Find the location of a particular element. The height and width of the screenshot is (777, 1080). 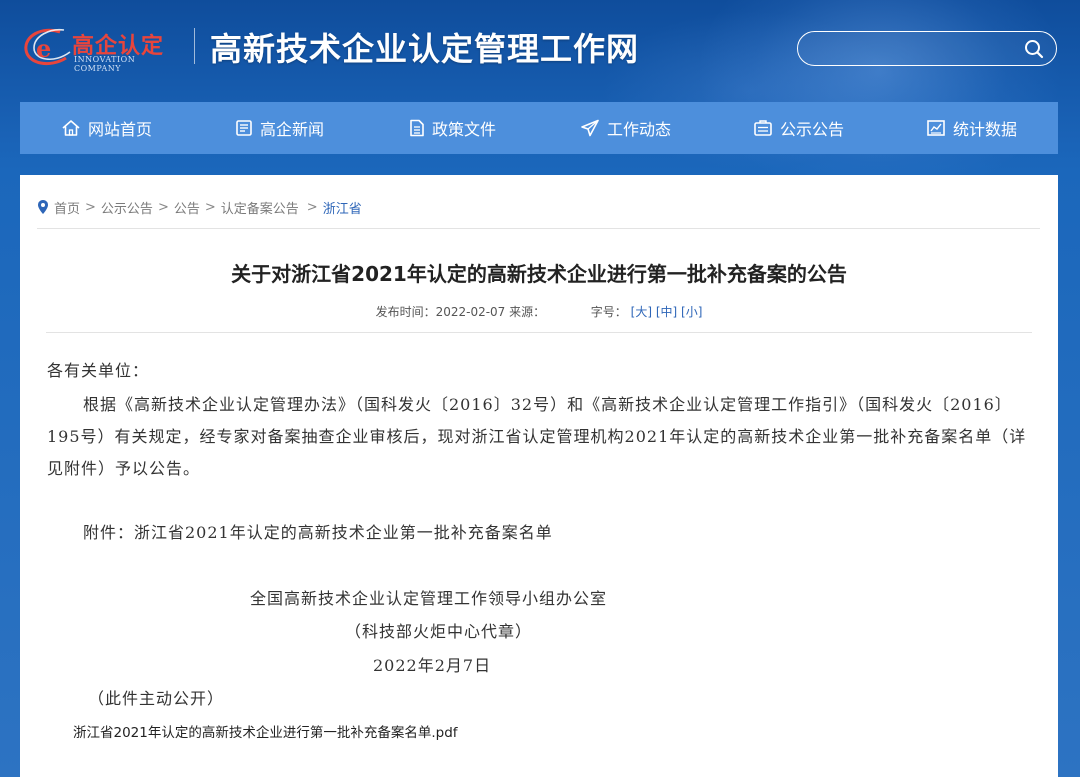

font-size-small-button: [小] is located at coordinates (691, 312).